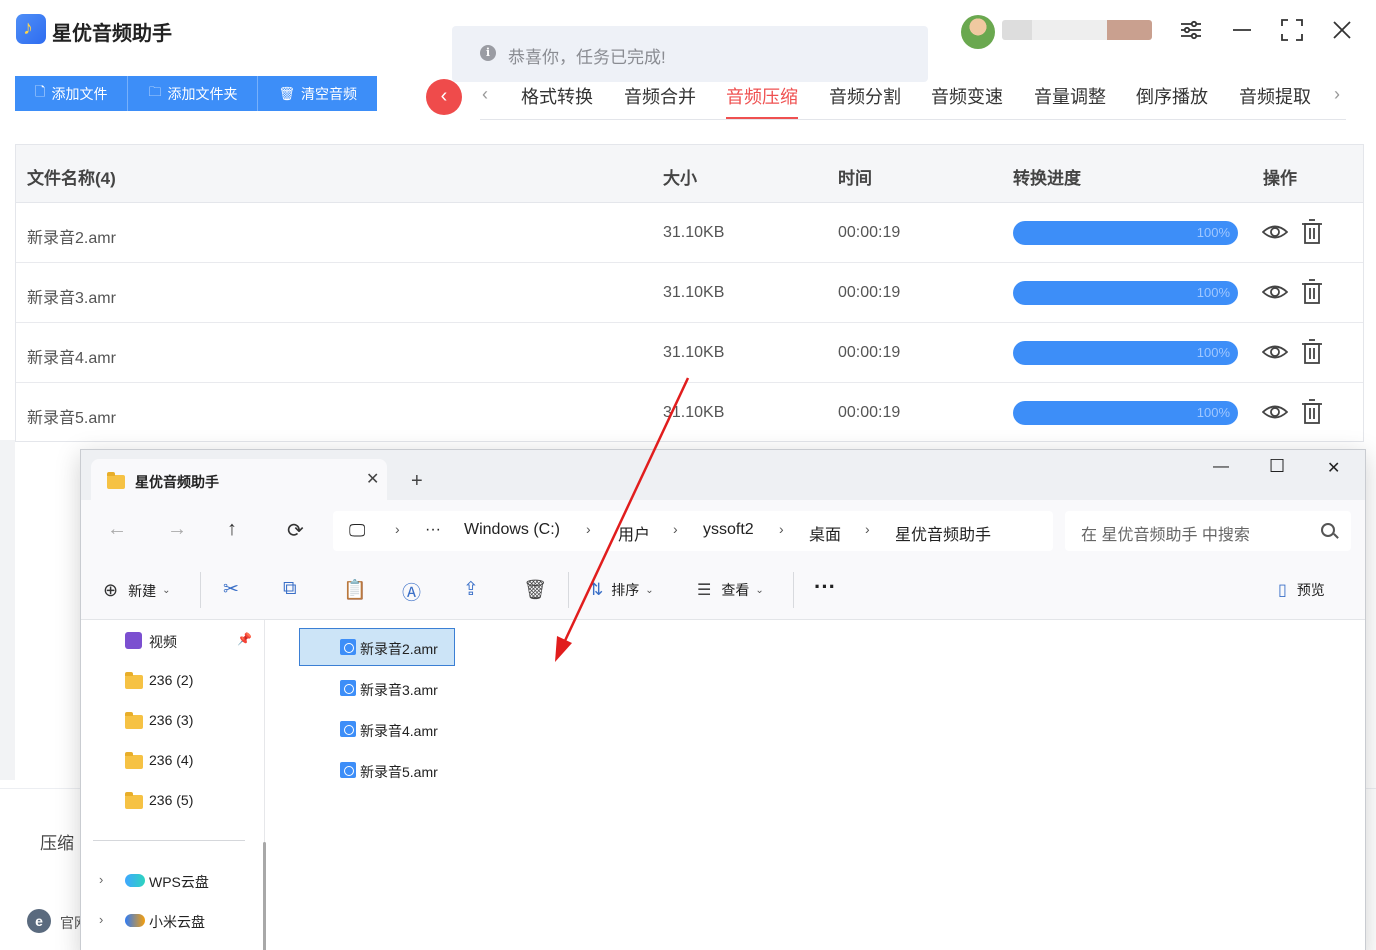  What do you see at coordinates (372, 479) in the screenshot?
I see `tab-close-icon: ✕` at bounding box center [372, 479].